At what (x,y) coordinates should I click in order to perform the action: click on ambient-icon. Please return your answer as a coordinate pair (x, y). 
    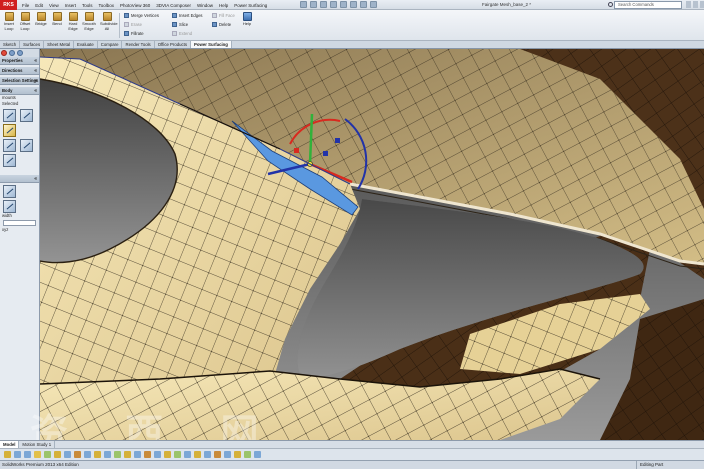
    Looking at the image, I should click on (237, 454).